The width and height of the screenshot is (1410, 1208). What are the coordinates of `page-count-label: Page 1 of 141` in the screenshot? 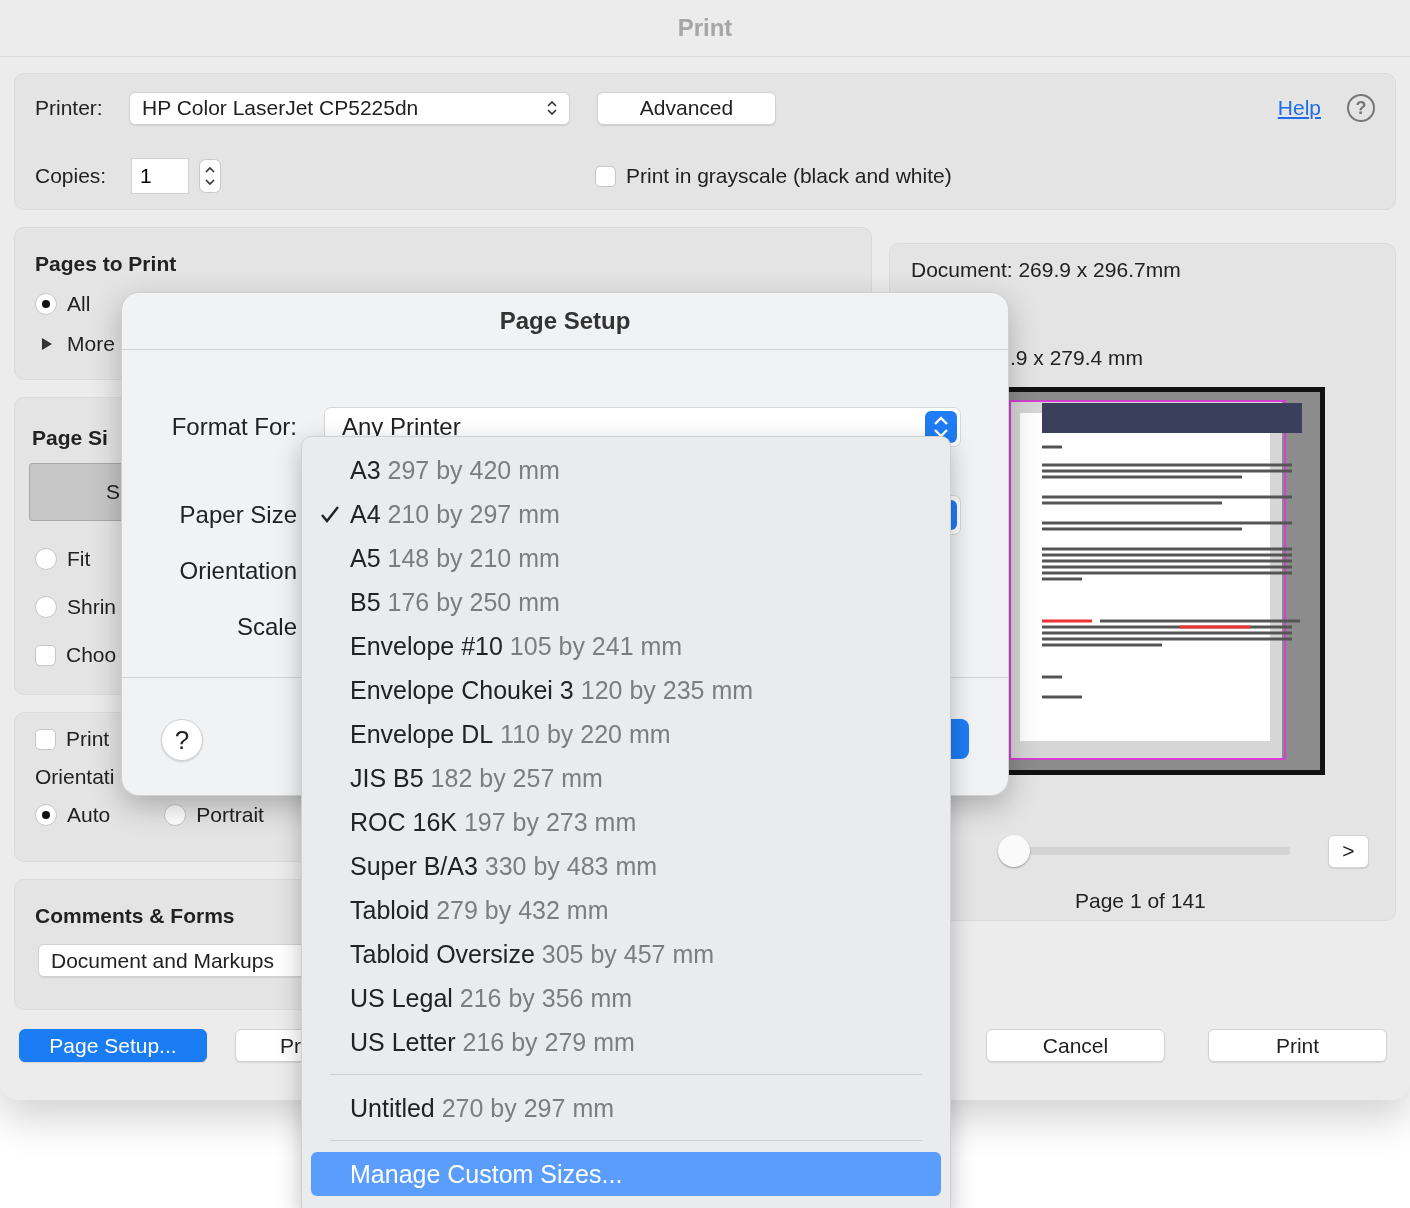 It's located at (1140, 901).